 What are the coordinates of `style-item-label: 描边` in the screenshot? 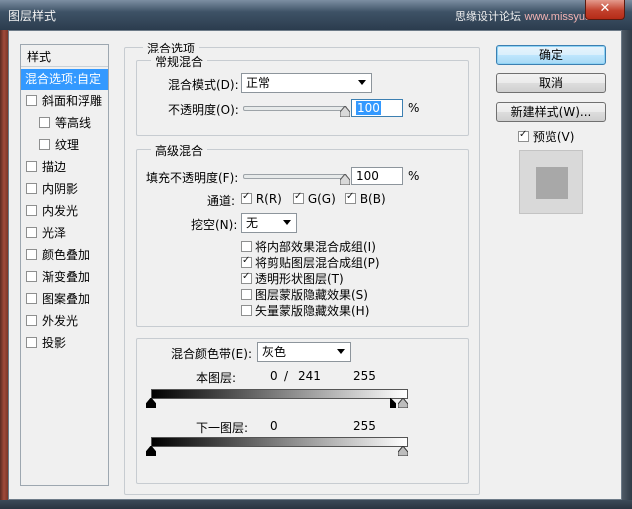 It's located at (54, 167).